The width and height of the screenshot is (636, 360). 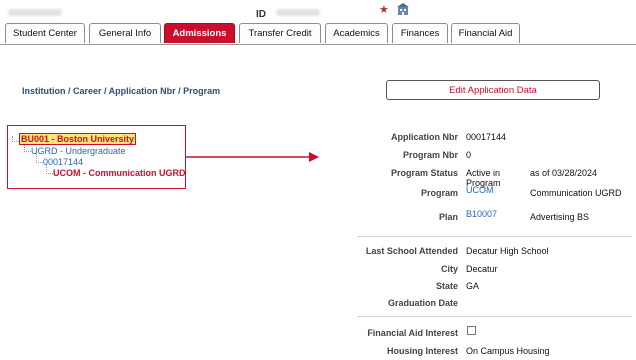 I want to click on plan-code-link: B10007, so click(x=481, y=214).